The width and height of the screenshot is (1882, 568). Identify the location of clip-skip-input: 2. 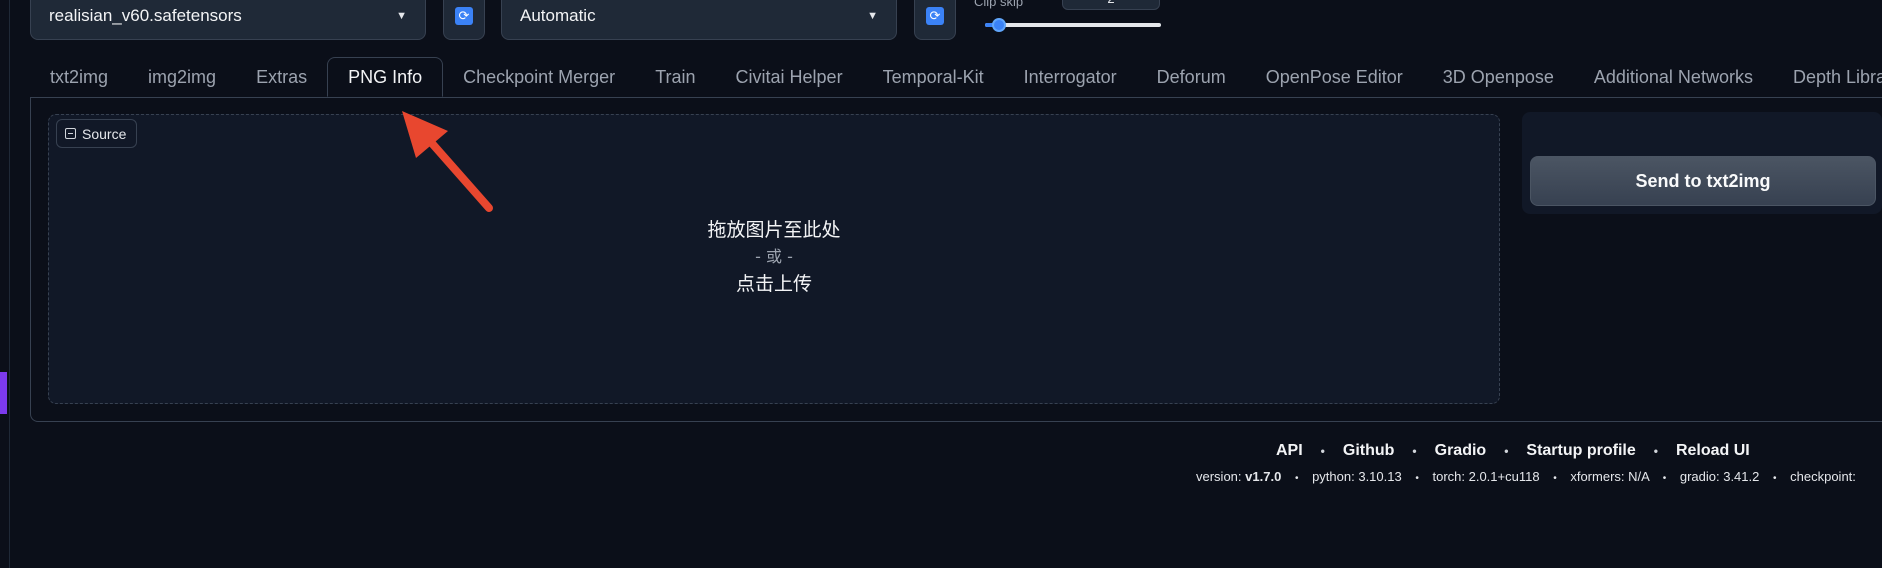
(1111, 5).